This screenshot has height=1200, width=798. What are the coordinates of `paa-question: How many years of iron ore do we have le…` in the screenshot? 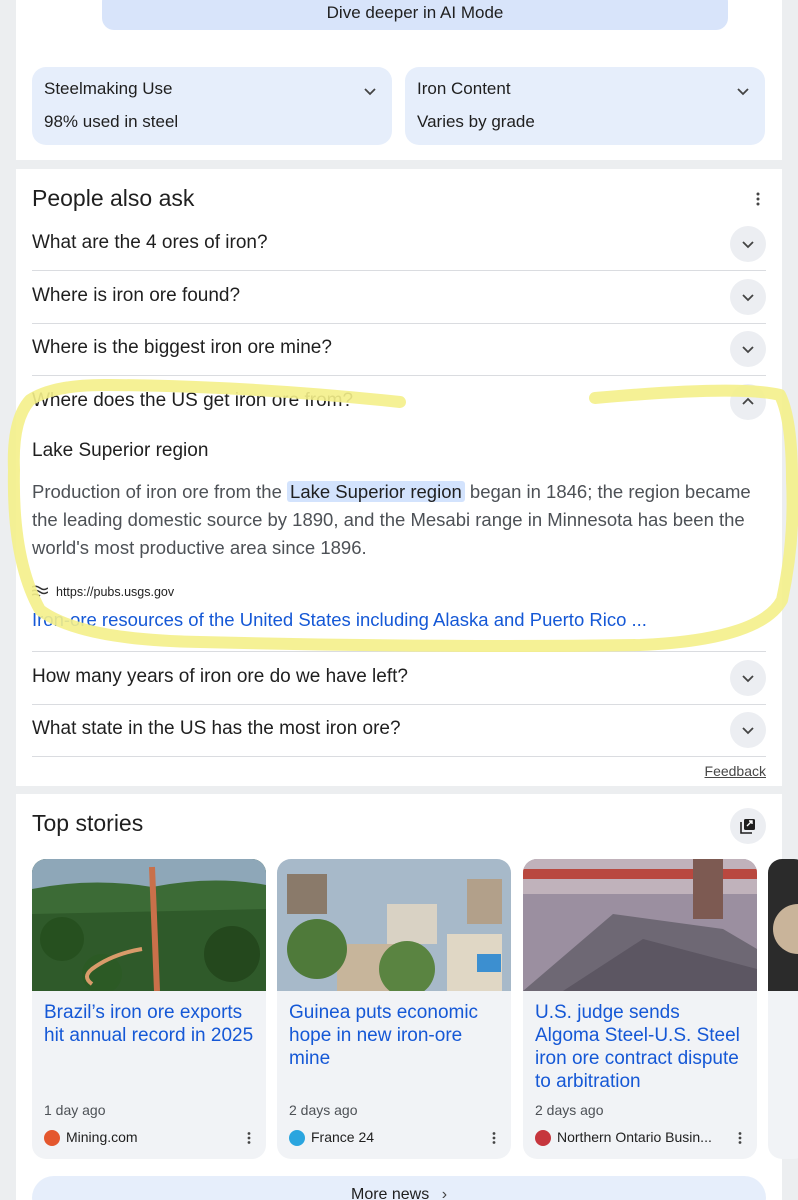 It's located at (399, 678).